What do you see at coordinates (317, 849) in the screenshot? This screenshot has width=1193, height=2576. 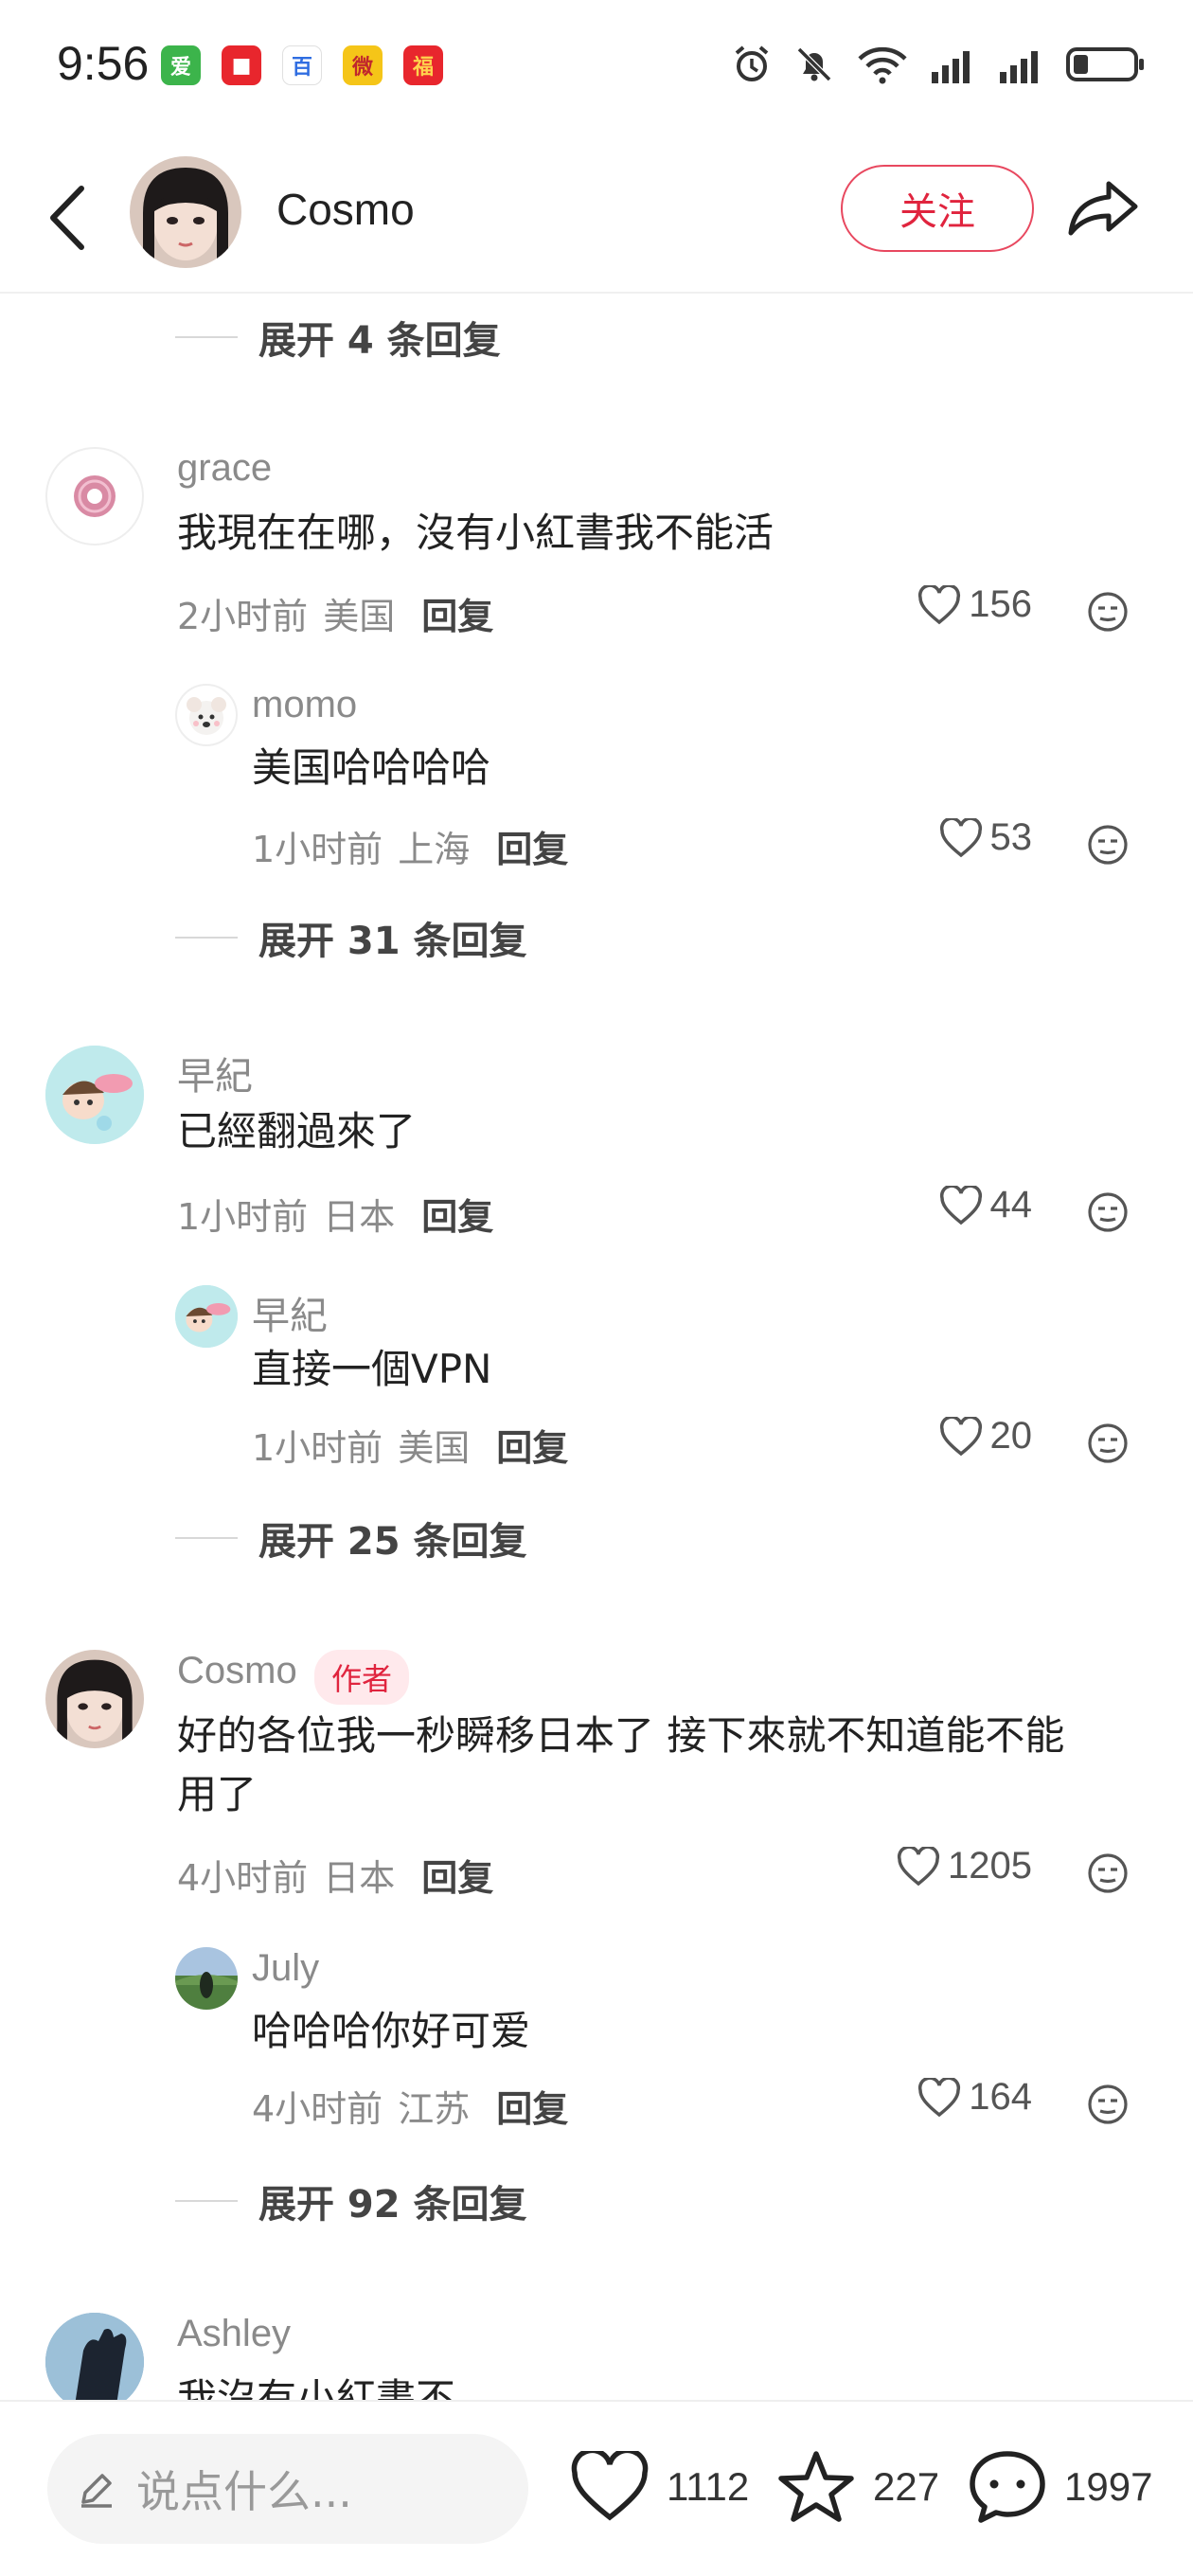 I see `reply-time: 1小时前` at bounding box center [317, 849].